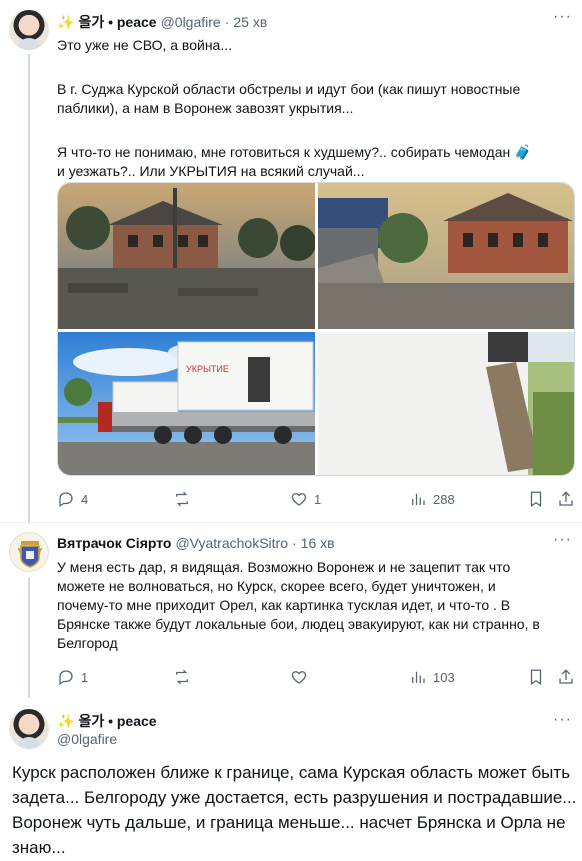 The width and height of the screenshot is (582, 861). Describe the element at coordinates (446, 403) in the screenshot. I see `photo-white-wall` at that location.